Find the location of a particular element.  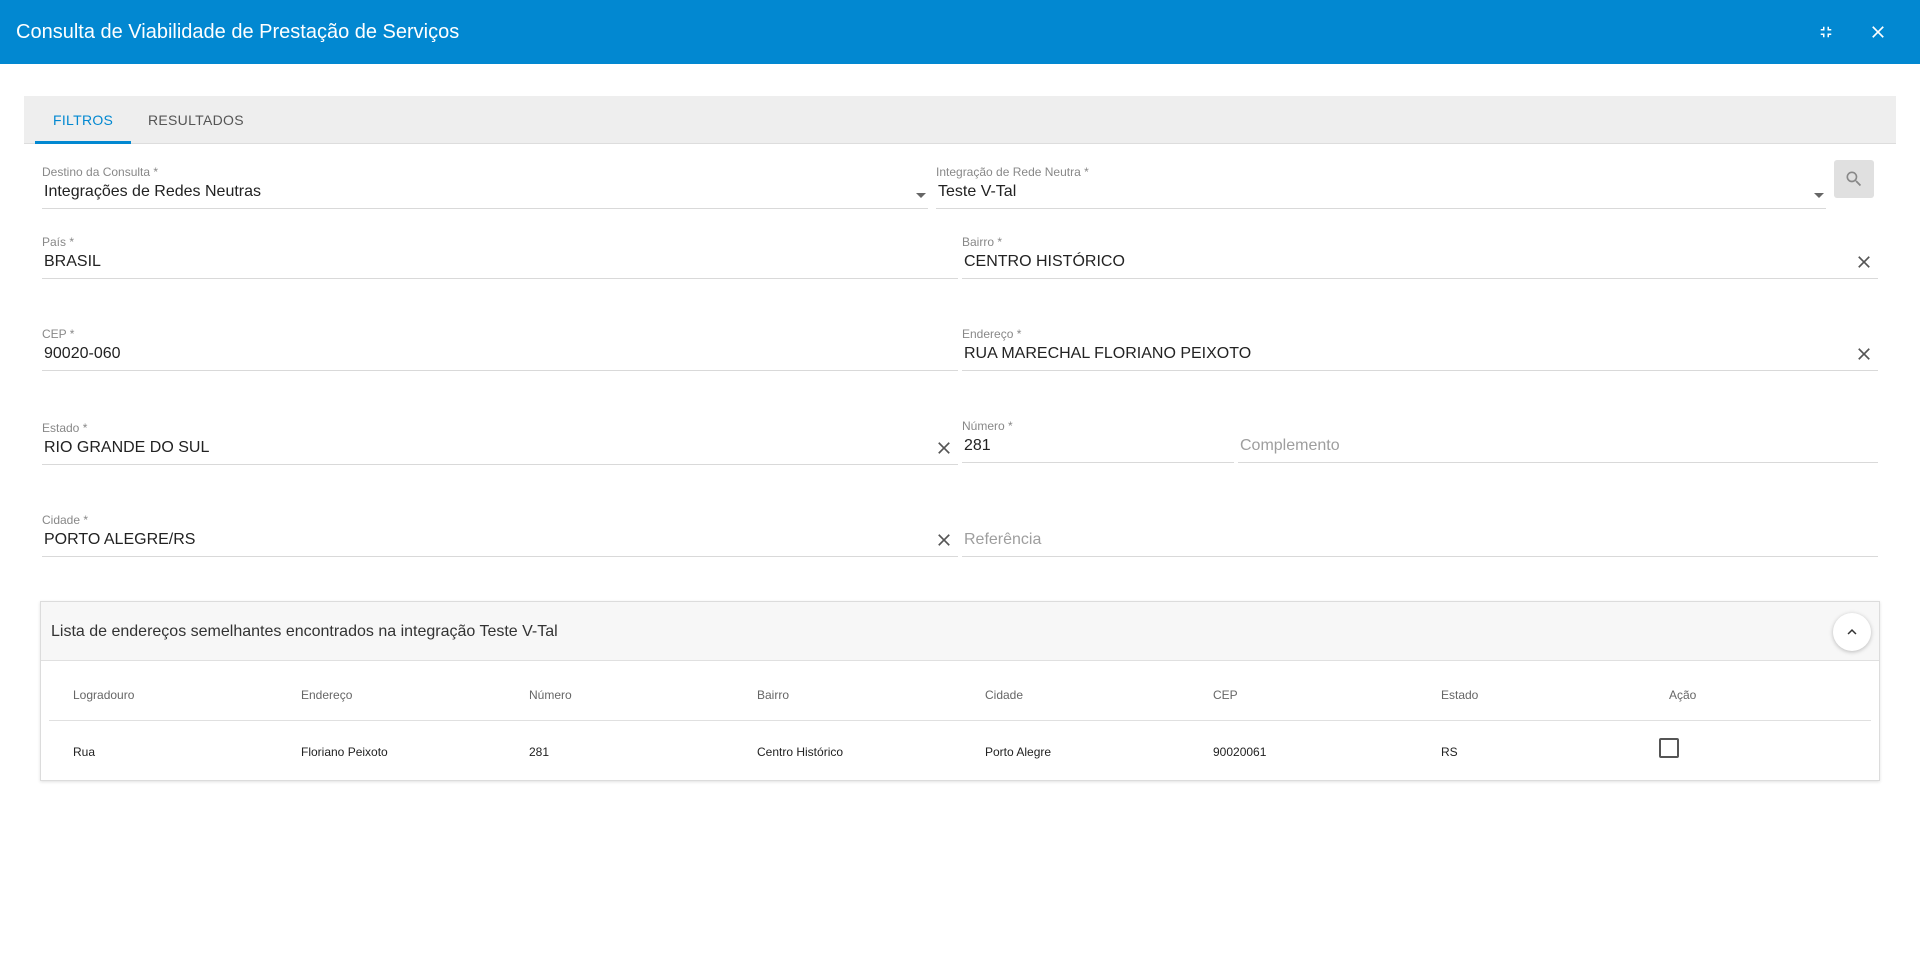

bairro-field: Bairro * CENTRO HISTÓRICO is located at coordinates (1420, 257).